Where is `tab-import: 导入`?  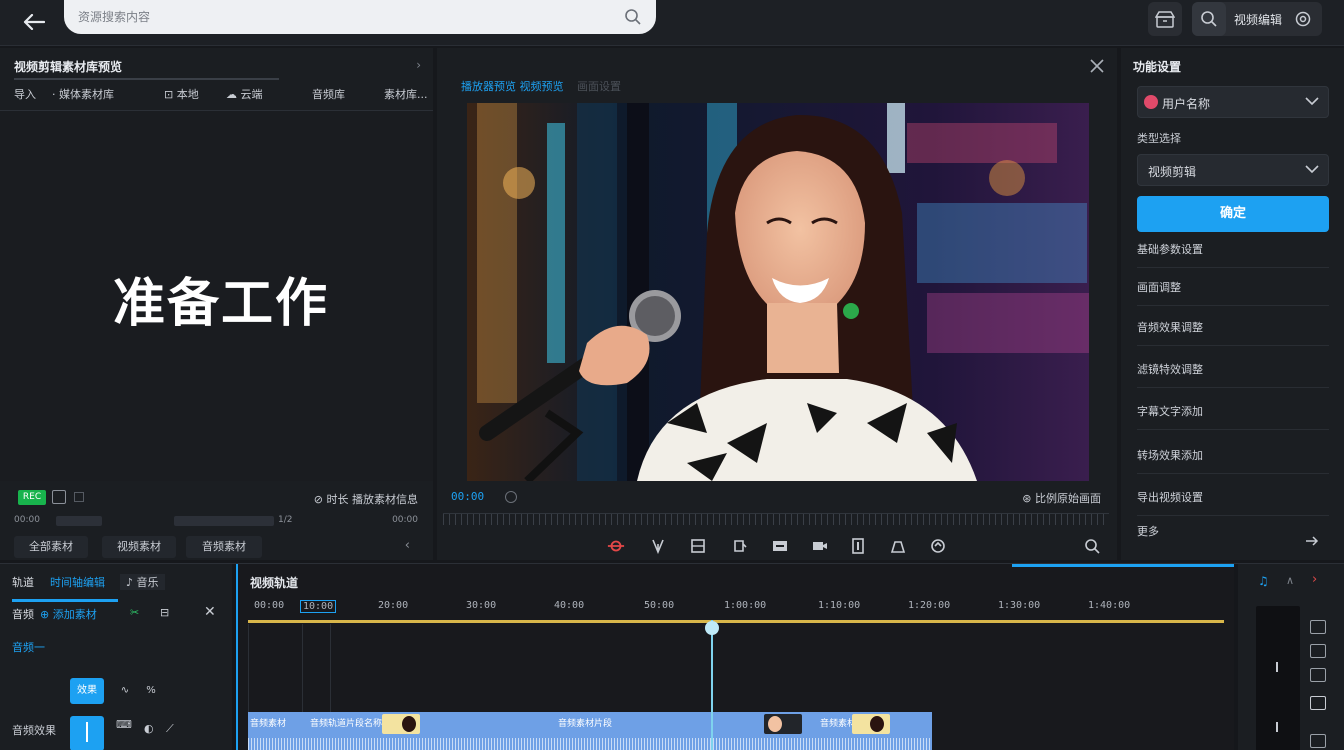 tab-import: 导入 is located at coordinates (25, 94).